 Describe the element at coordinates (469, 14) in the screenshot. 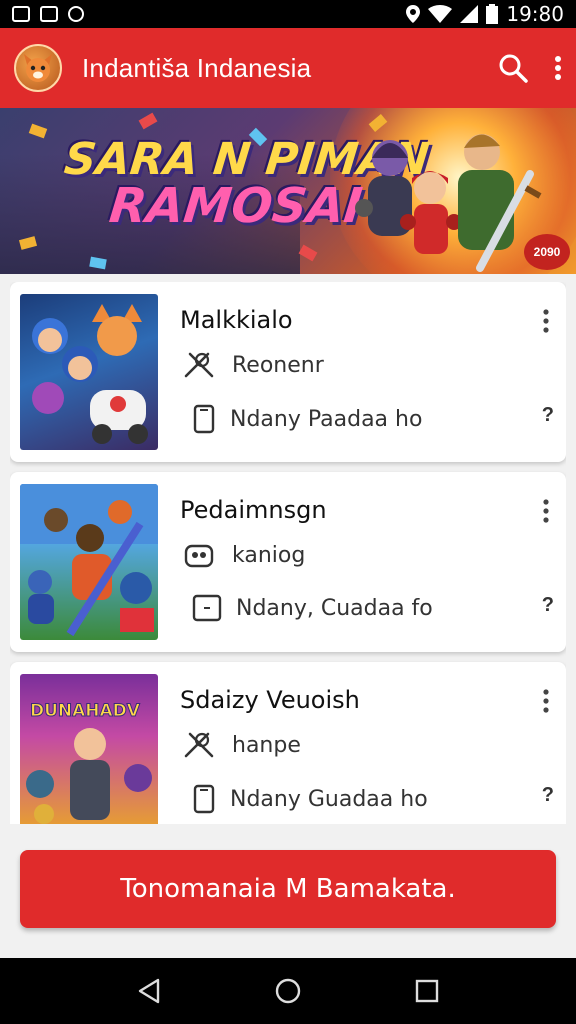

I see `signal-icon` at that location.